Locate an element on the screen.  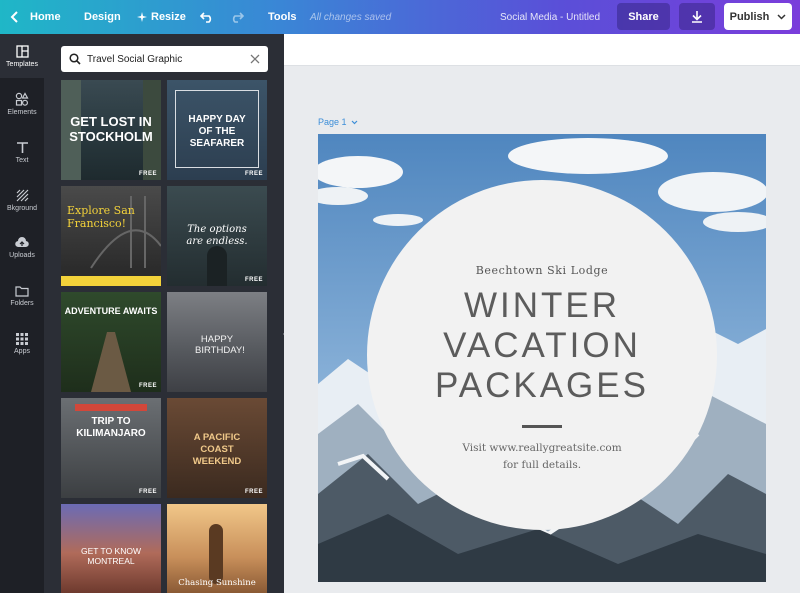
publish-label: Publish is located at coordinates (749, 16).